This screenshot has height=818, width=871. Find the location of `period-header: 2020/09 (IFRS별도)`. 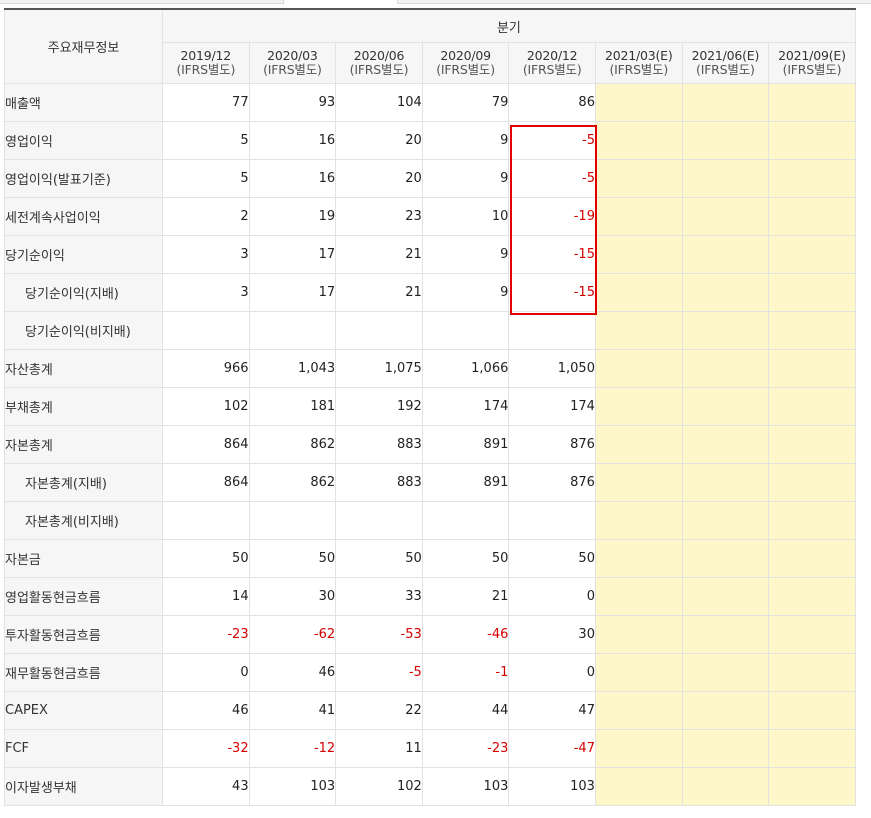

period-header: 2020/09 (IFRS별도) is located at coordinates (465, 63).